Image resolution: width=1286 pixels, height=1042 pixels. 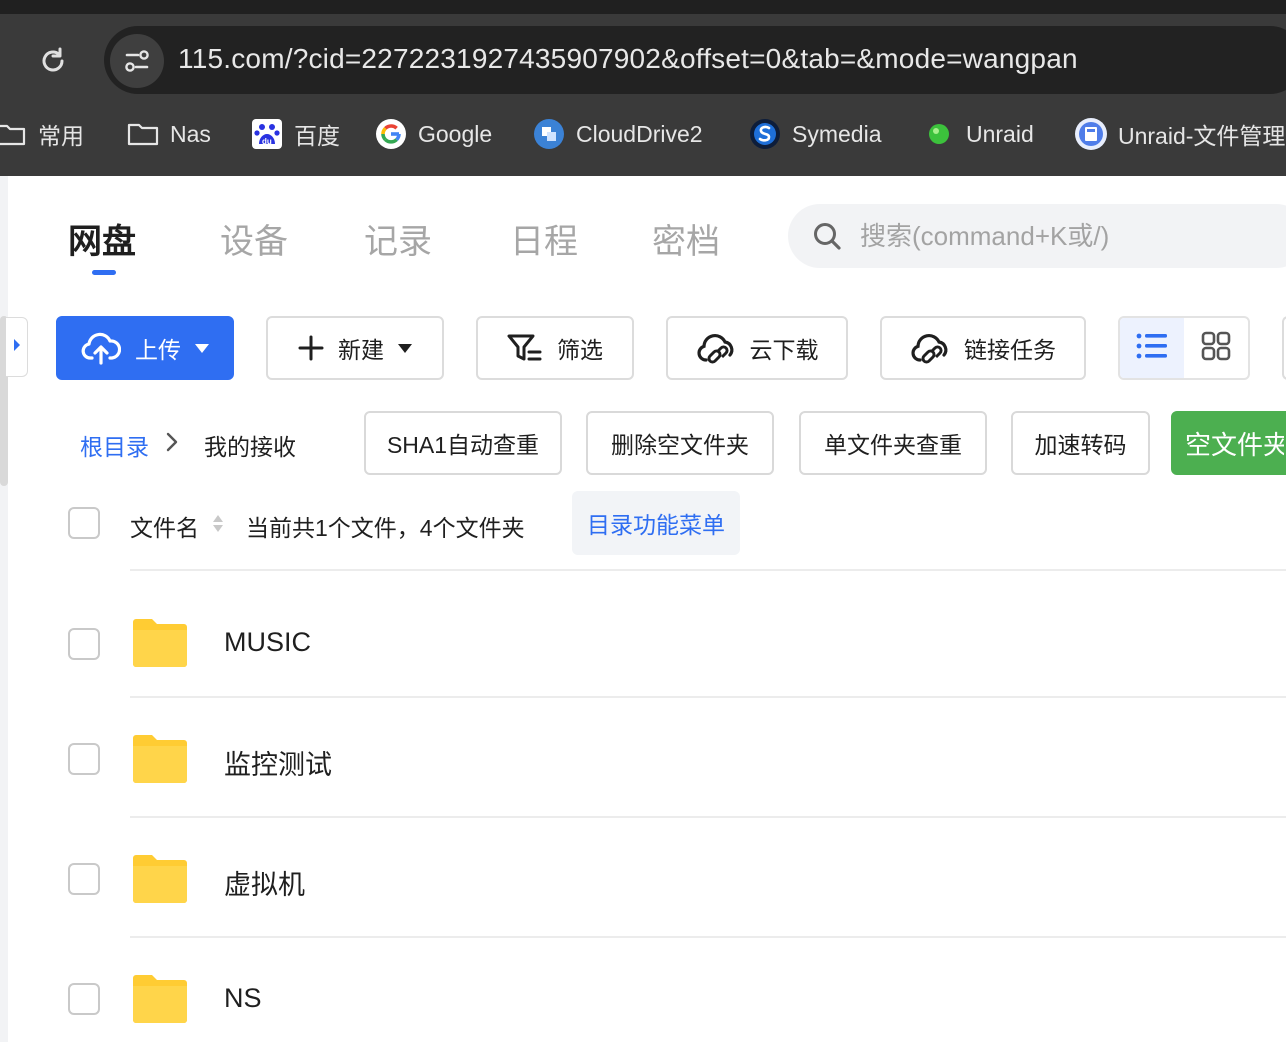 I want to click on bookmark-symedia: Symedia, so click(x=814, y=134).